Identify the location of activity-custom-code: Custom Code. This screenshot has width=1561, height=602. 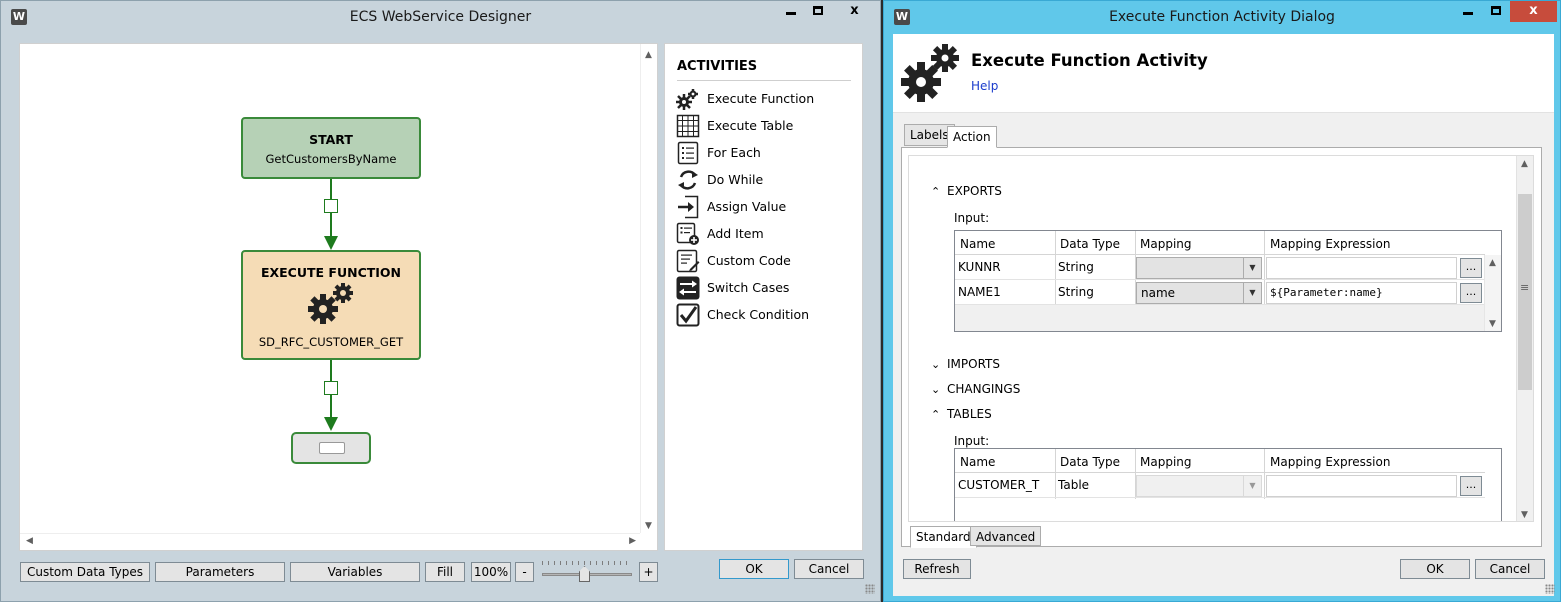
(766, 261).